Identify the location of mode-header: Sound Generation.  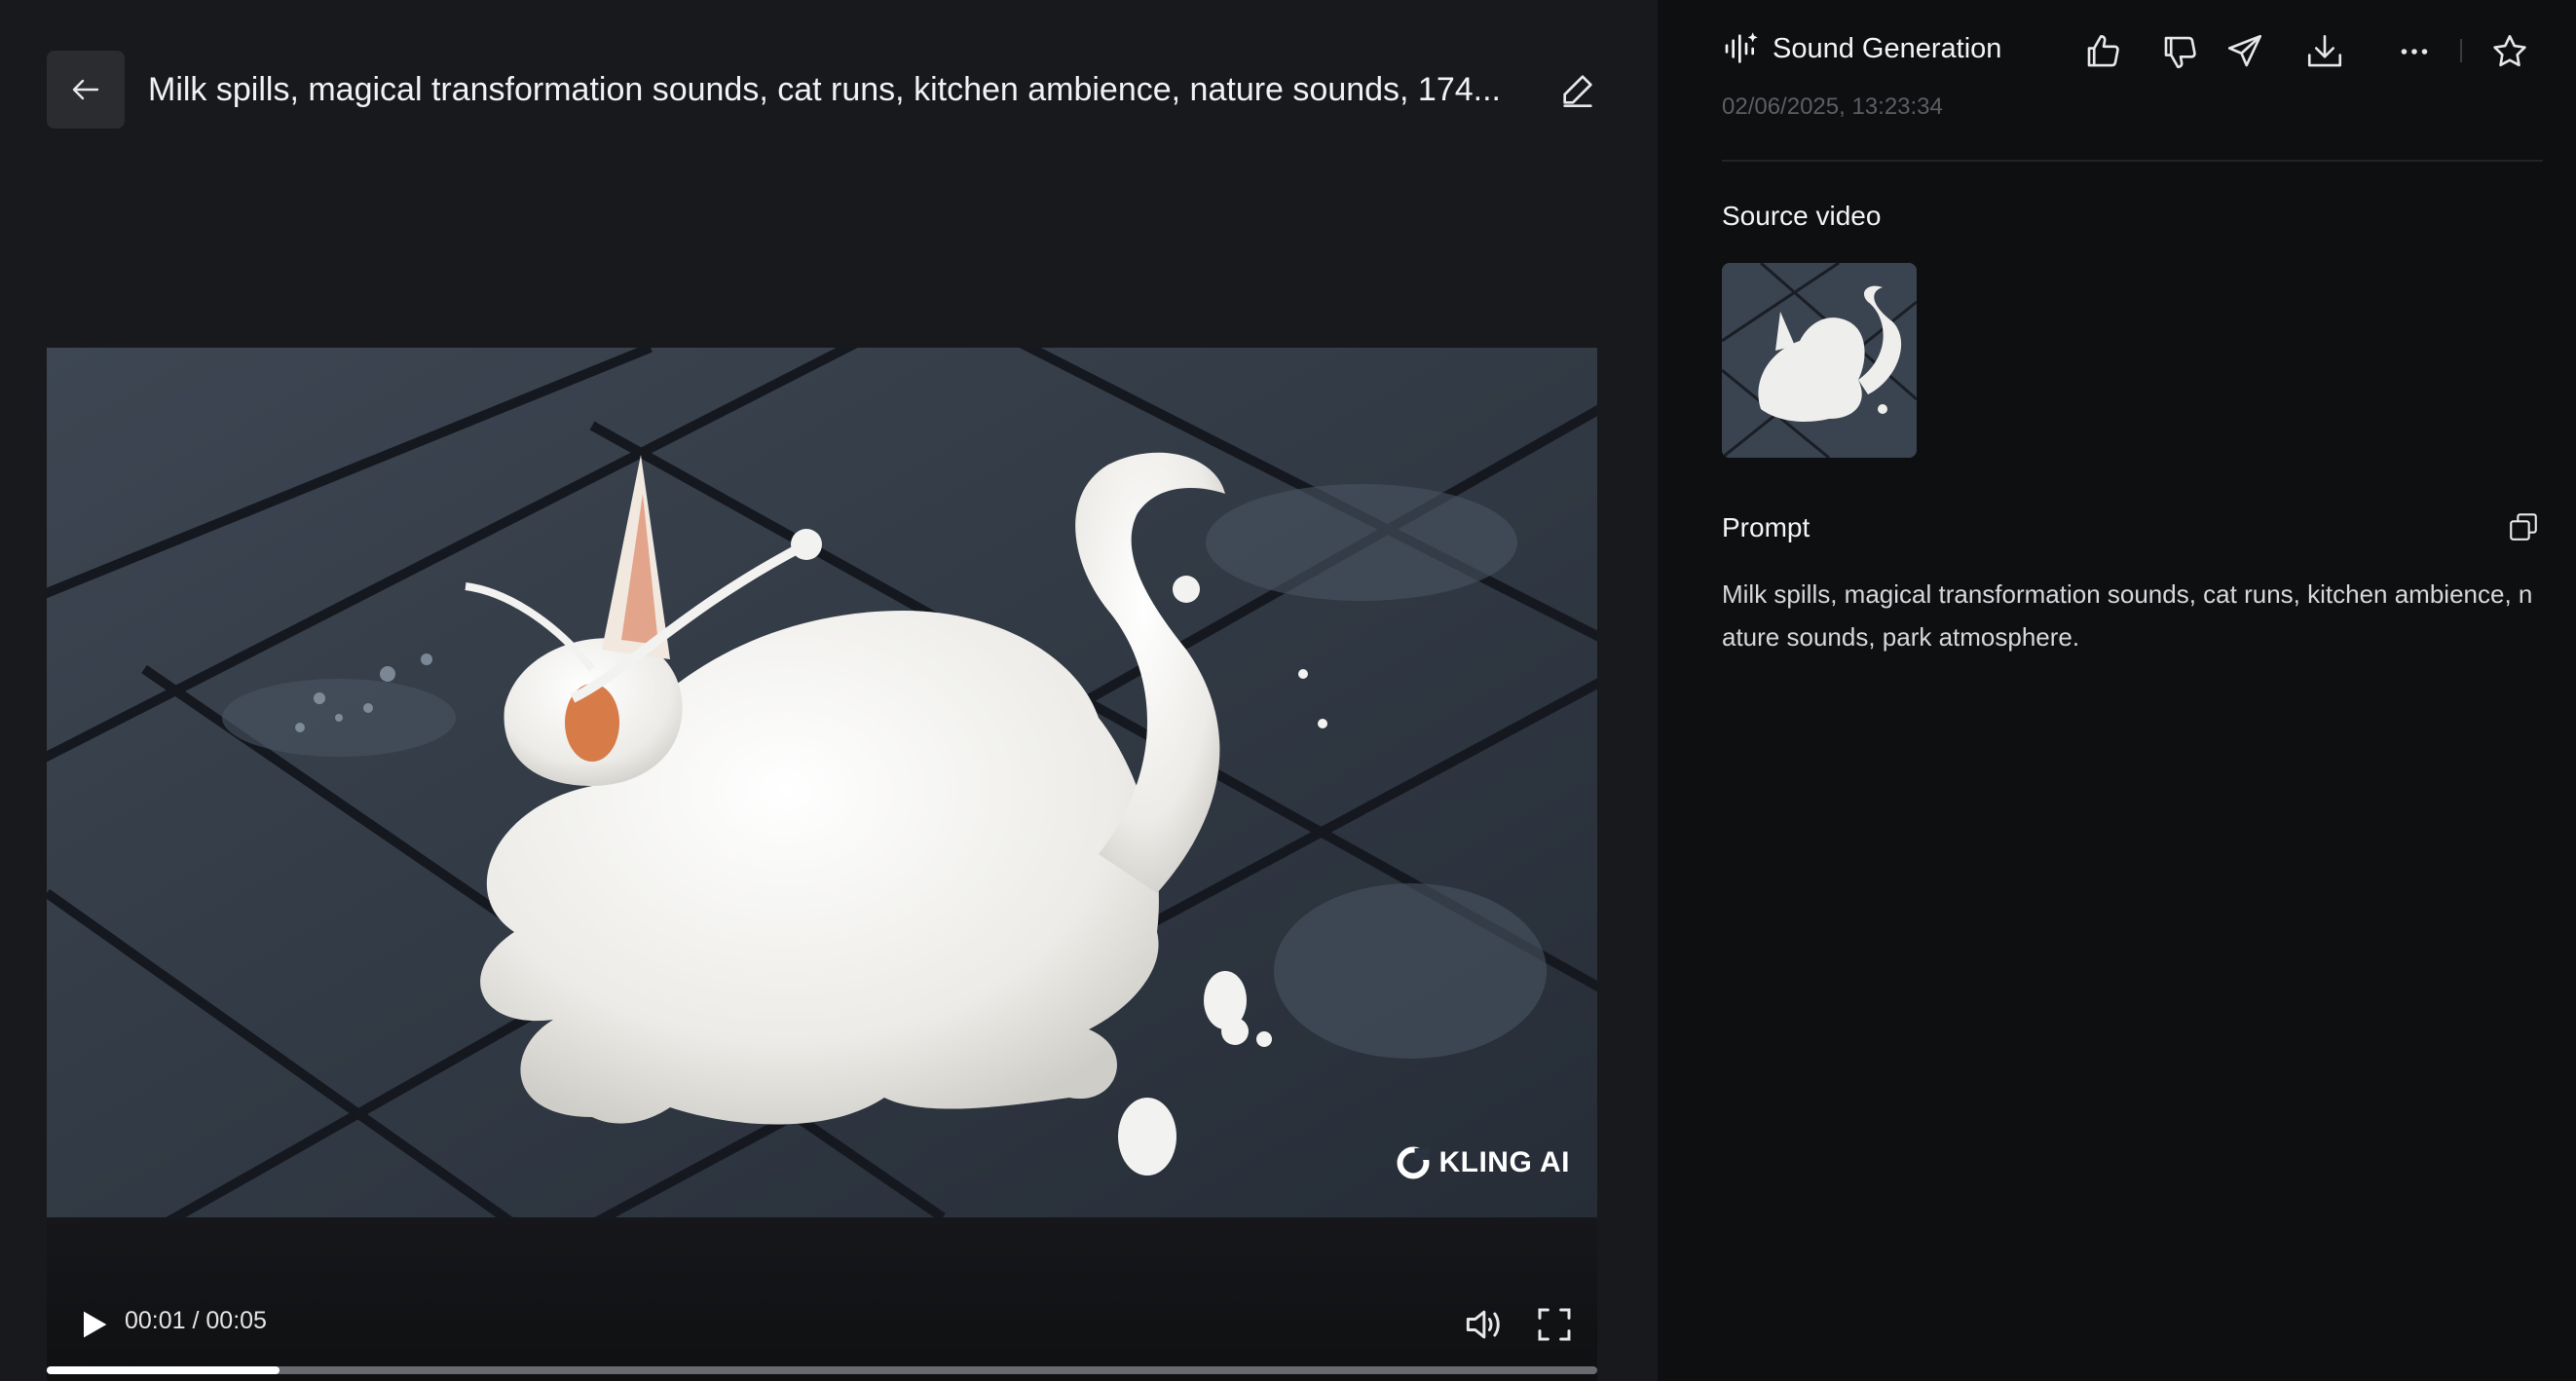
(1861, 49).